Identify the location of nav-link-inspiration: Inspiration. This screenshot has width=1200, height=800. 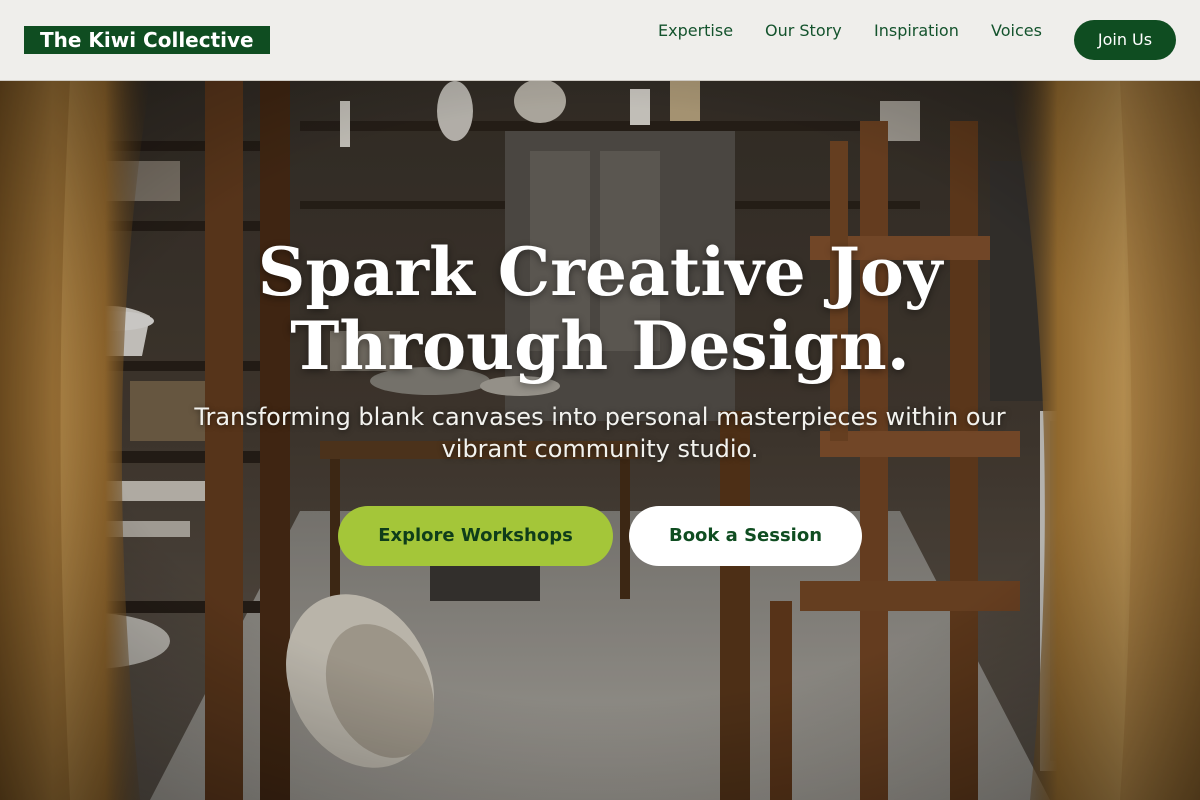
(916, 30).